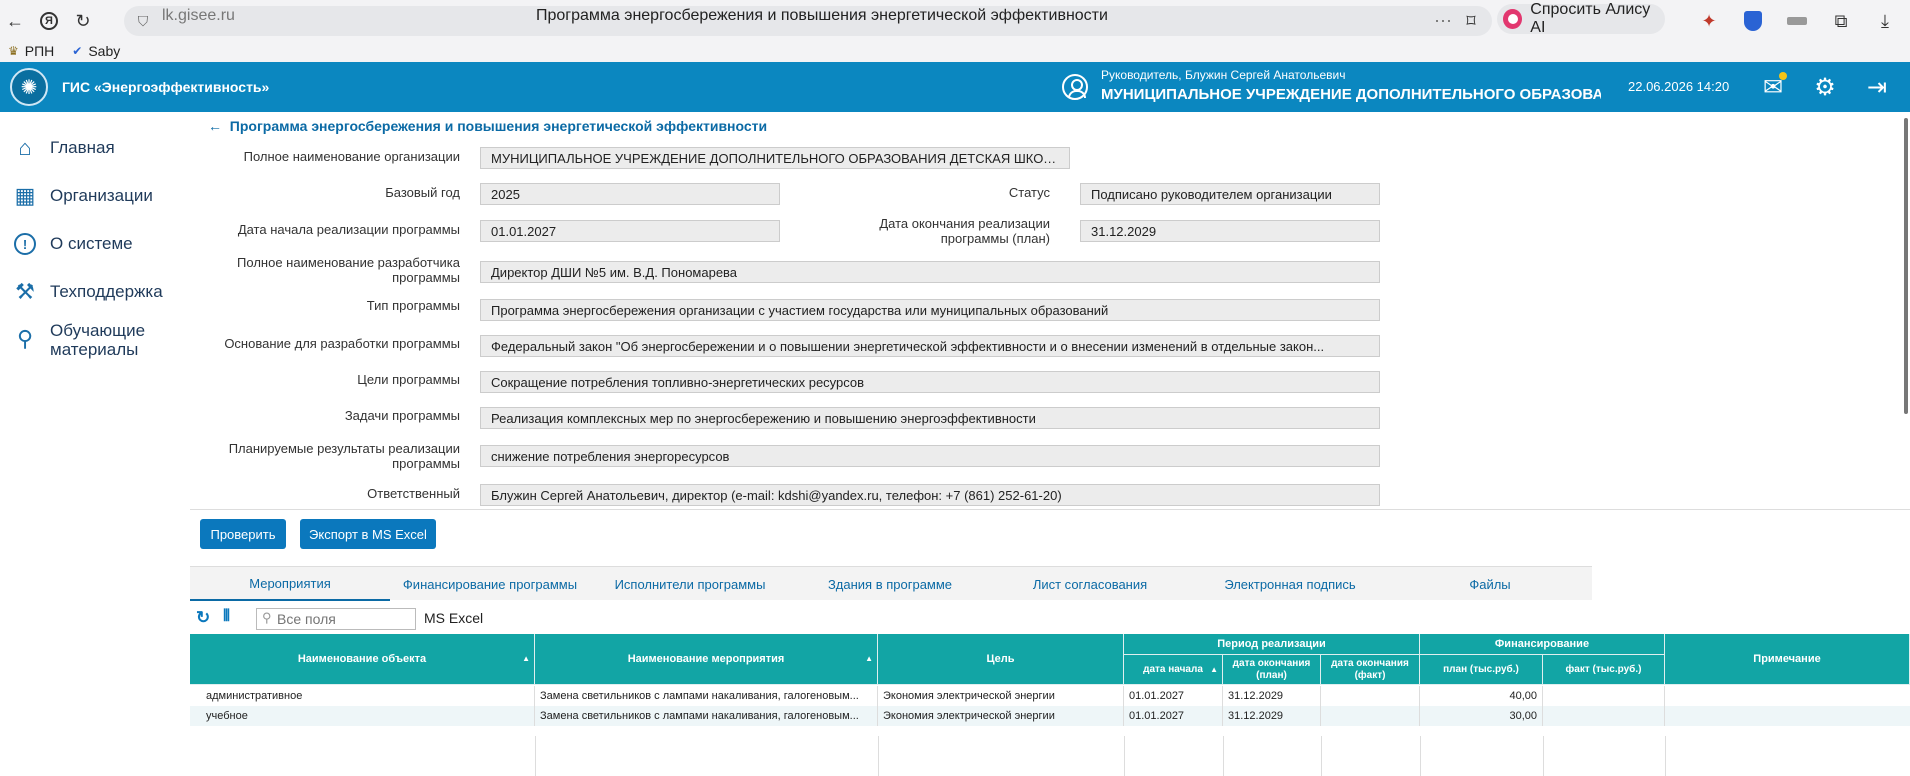  I want to click on base-year-field: 2025, so click(630, 194).